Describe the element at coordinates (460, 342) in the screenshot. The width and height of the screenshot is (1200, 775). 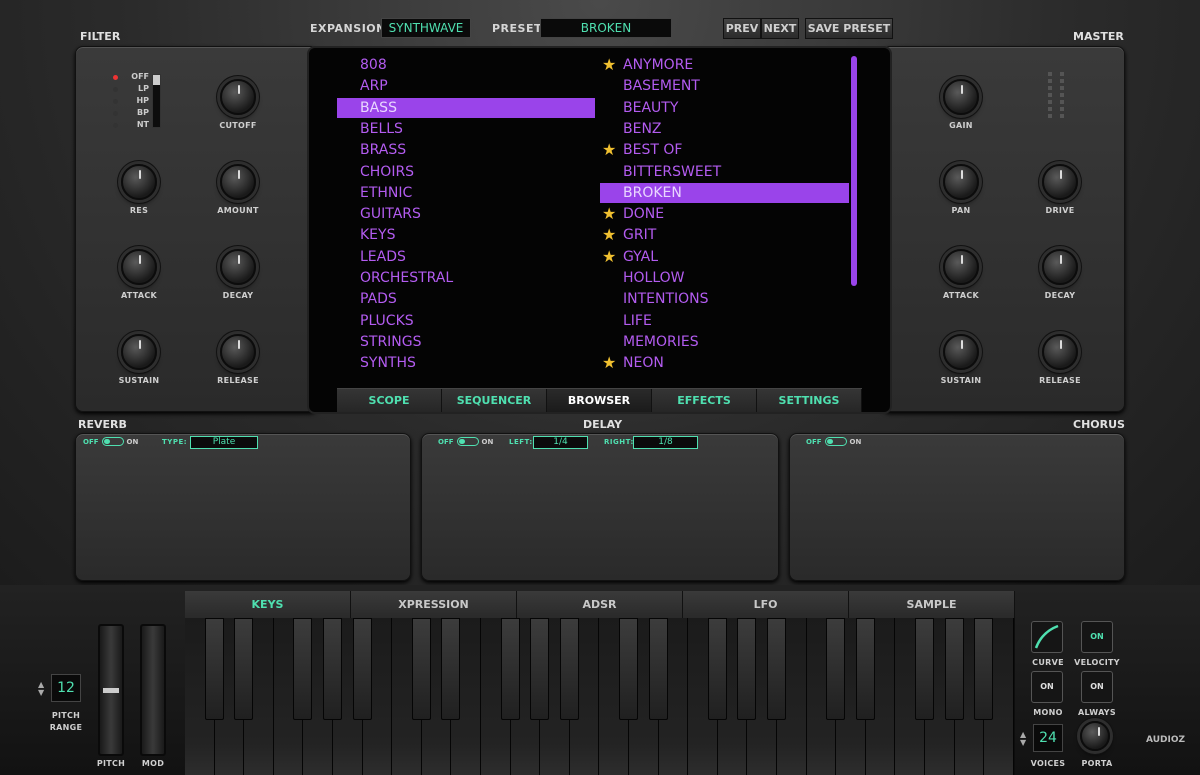
I see `category-item: STRINGS` at that location.